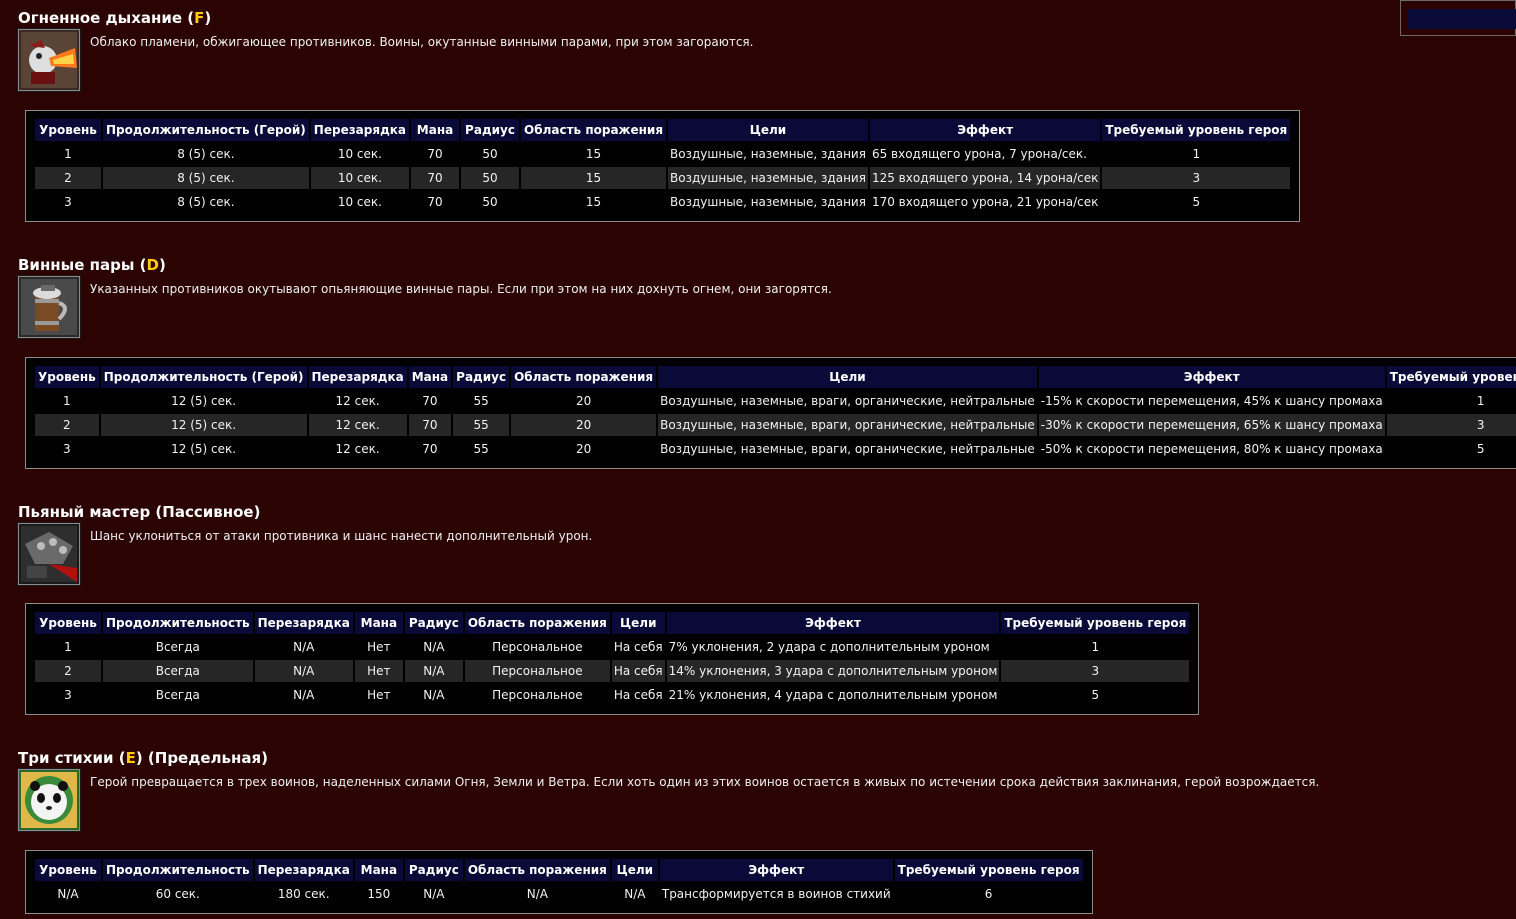 This screenshot has width=1516, height=919. Describe the element at coordinates (378, 671) in the screenshot. I see `cell: Нет` at that location.